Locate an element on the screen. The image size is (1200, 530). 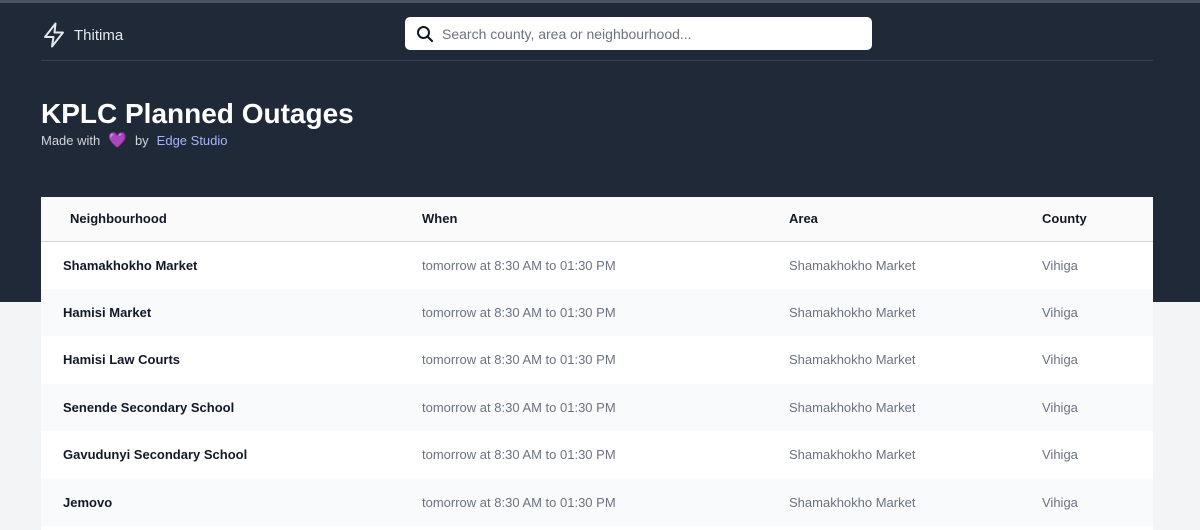
cell-neighbourhood: Gavudunyi Secondary School is located at coordinates (155, 455).